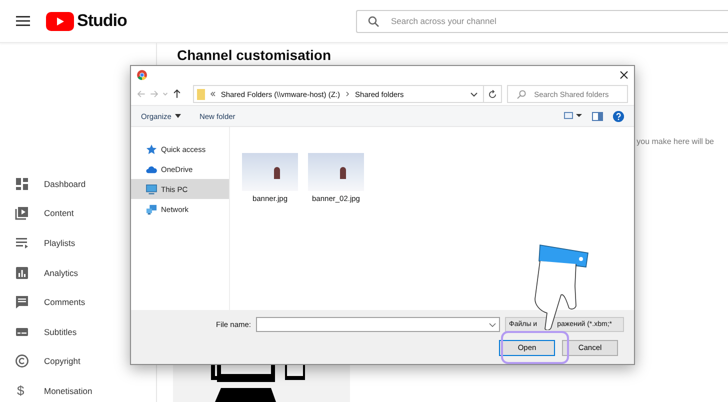 This screenshot has height=402, width=728. What do you see at coordinates (151, 189) in the screenshot?
I see `monitor-icon` at bounding box center [151, 189].